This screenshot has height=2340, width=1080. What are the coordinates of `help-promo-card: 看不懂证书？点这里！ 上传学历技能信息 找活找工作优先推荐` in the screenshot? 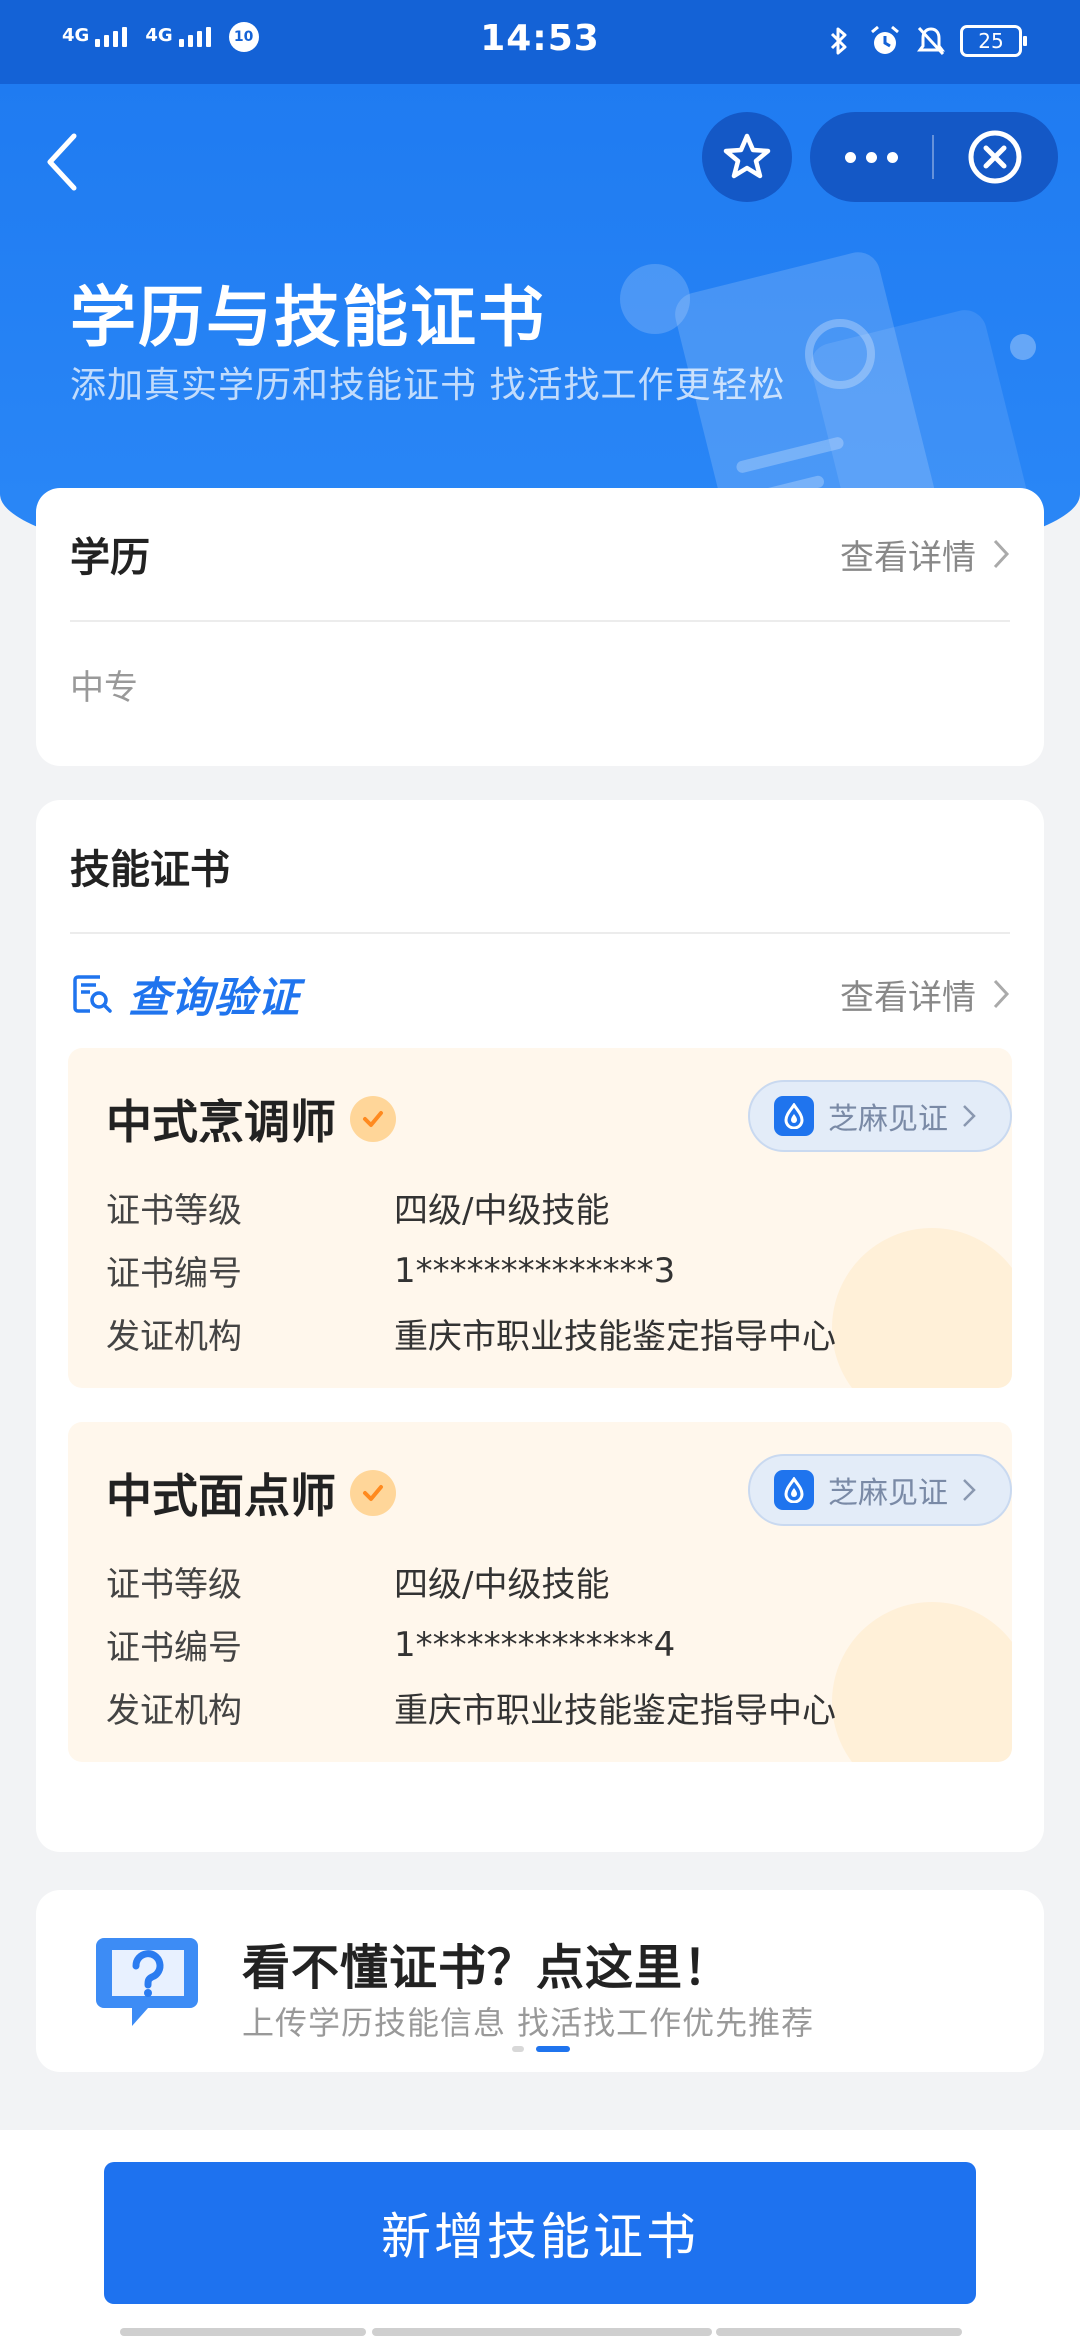 It's located at (540, 1981).